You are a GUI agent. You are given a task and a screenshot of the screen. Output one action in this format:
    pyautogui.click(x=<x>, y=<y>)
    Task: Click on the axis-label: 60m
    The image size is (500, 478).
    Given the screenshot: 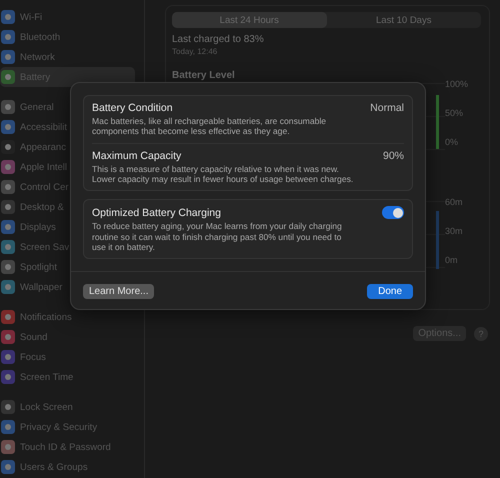 What is the action you would take?
    pyautogui.click(x=454, y=202)
    